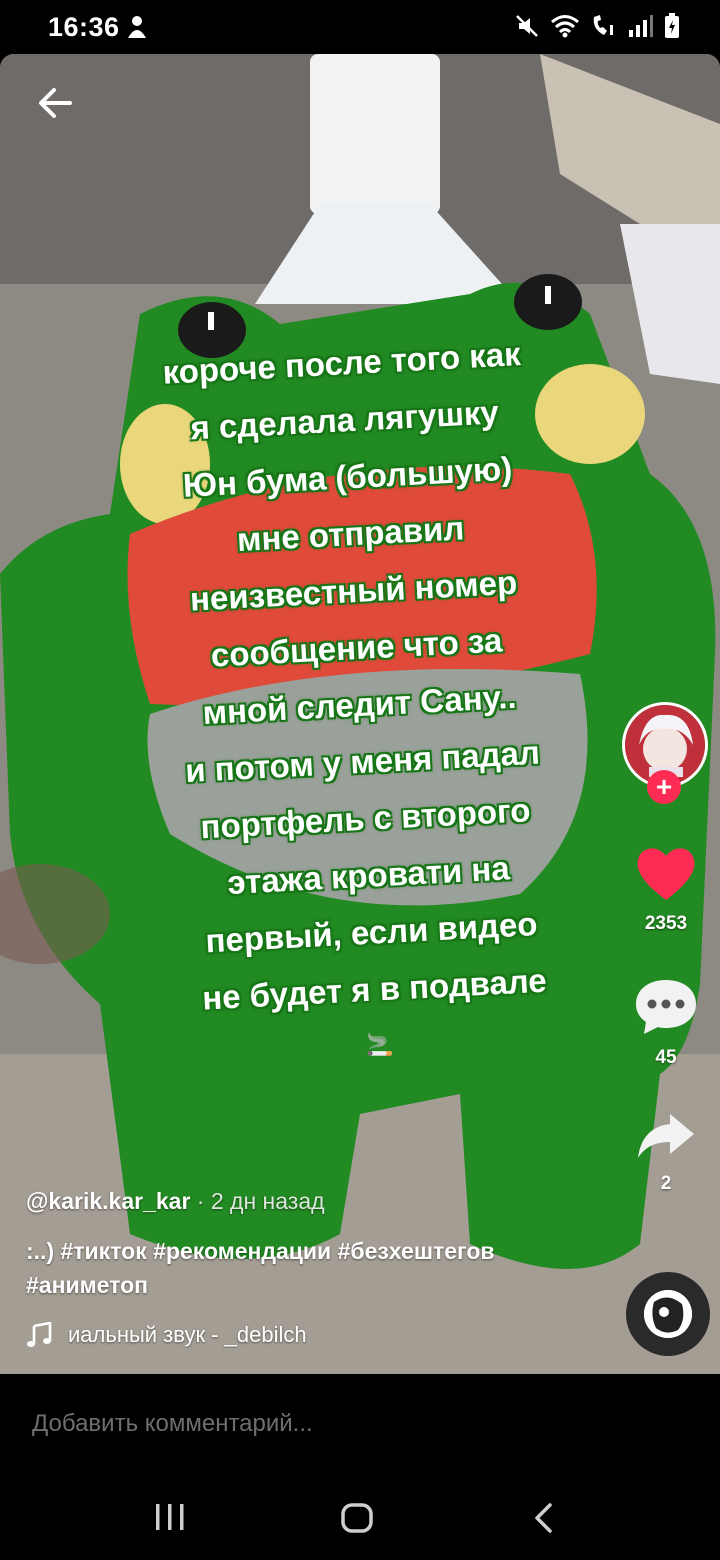  Describe the element at coordinates (39, 1334) in the screenshot. I see `music-note-icon` at that location.